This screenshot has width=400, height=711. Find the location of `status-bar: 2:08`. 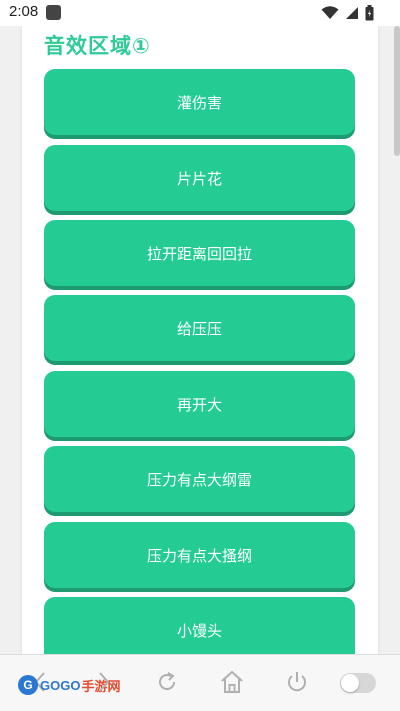

status-bar: 2:08 is located at coordinates (200, 13).